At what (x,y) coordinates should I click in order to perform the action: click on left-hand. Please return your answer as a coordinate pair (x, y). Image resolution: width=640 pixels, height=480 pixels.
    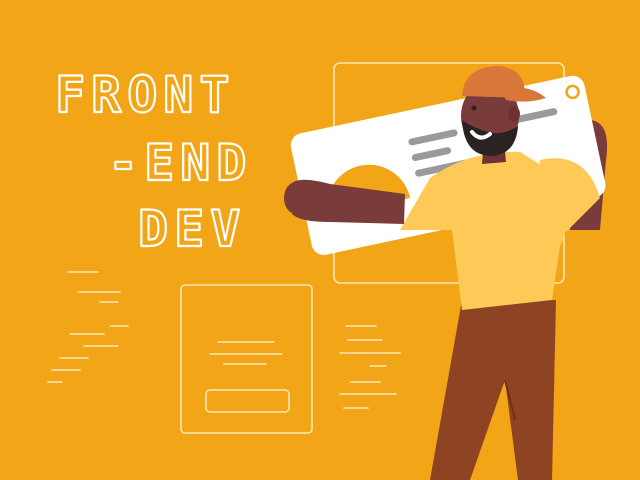
    Looking at the image, I should click on (296, 198).